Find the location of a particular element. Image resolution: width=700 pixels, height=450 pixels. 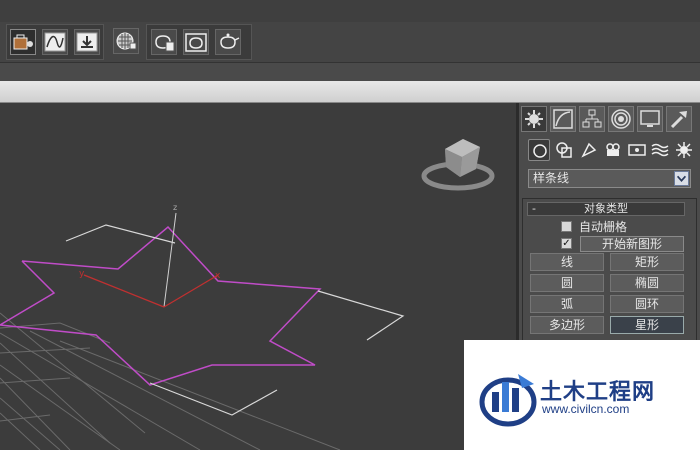

layer-manager-icon is located at coordinates (23, 42).